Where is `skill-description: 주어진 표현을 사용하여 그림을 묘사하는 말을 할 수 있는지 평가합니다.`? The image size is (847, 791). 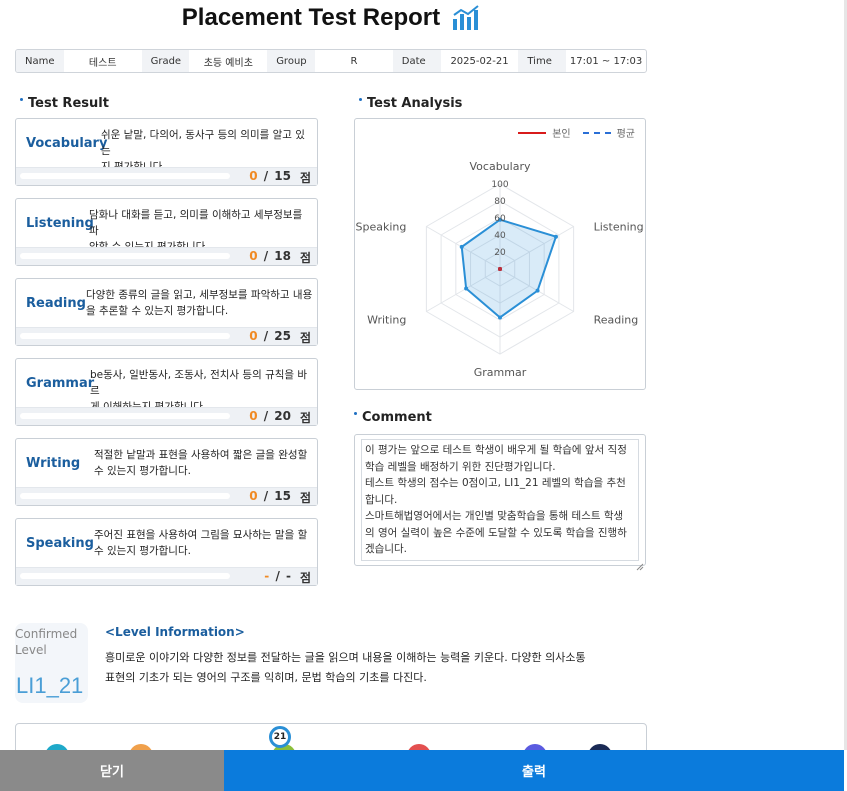 skill-description: 주어진 표현을 사용하여 그림을 묘사하는 말을 할 수 있는지 평가합니다. is located at coordinates (203, 543).